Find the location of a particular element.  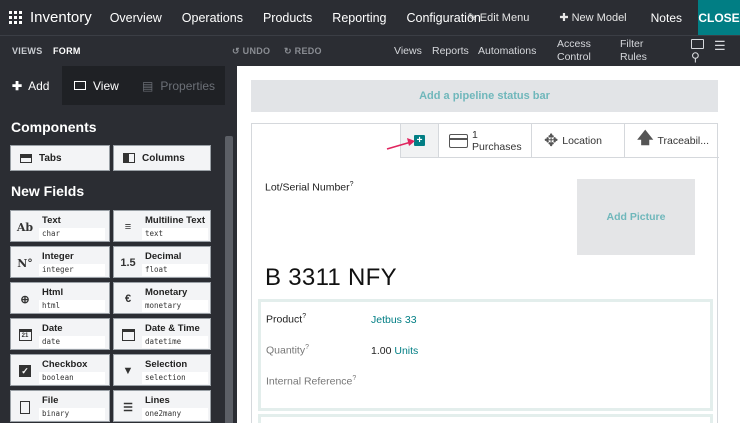

record-title: B 3311 NFY is located at coordinates (331, 278).